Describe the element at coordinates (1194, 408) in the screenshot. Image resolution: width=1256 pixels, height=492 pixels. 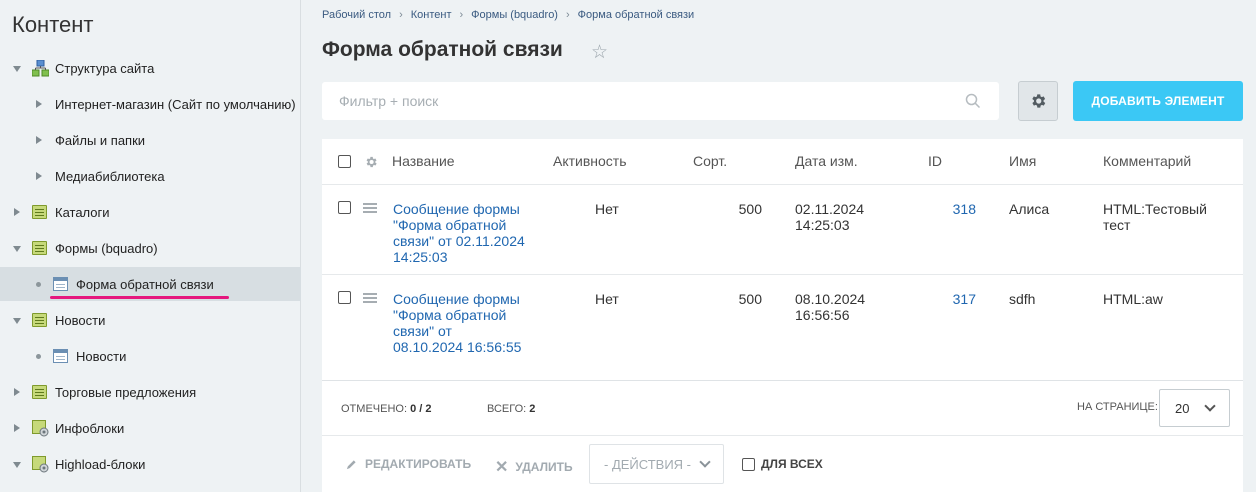
I see `per-page-select: 20` at that location.